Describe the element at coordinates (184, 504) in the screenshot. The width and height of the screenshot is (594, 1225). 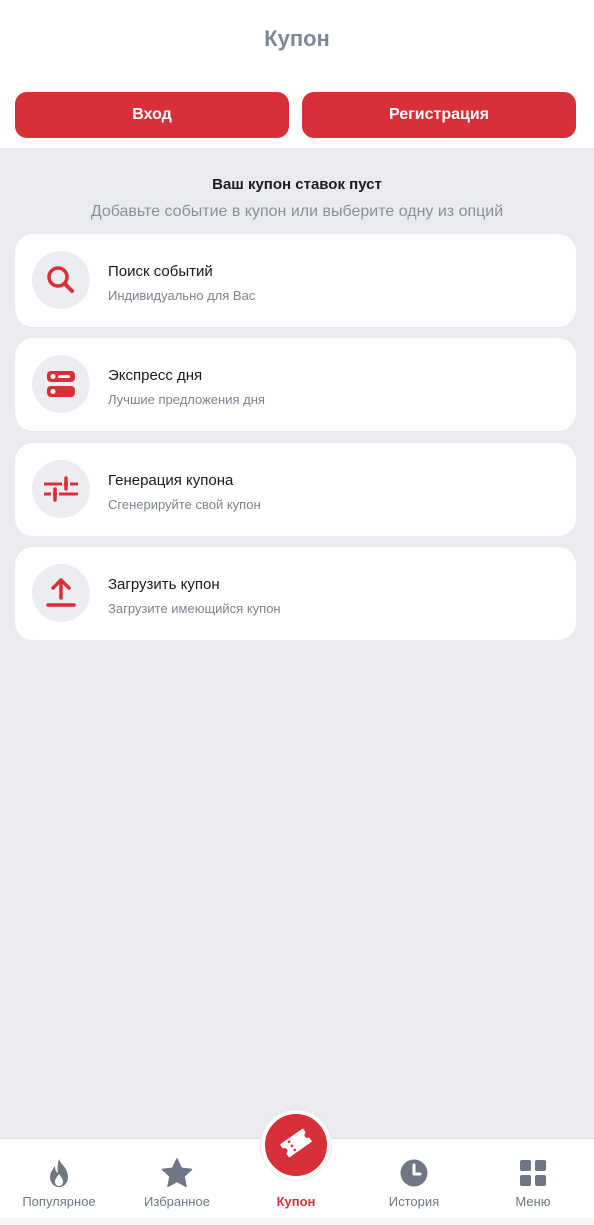
I see `card-subtitle: Сгенерируйте свой купон` at that location.